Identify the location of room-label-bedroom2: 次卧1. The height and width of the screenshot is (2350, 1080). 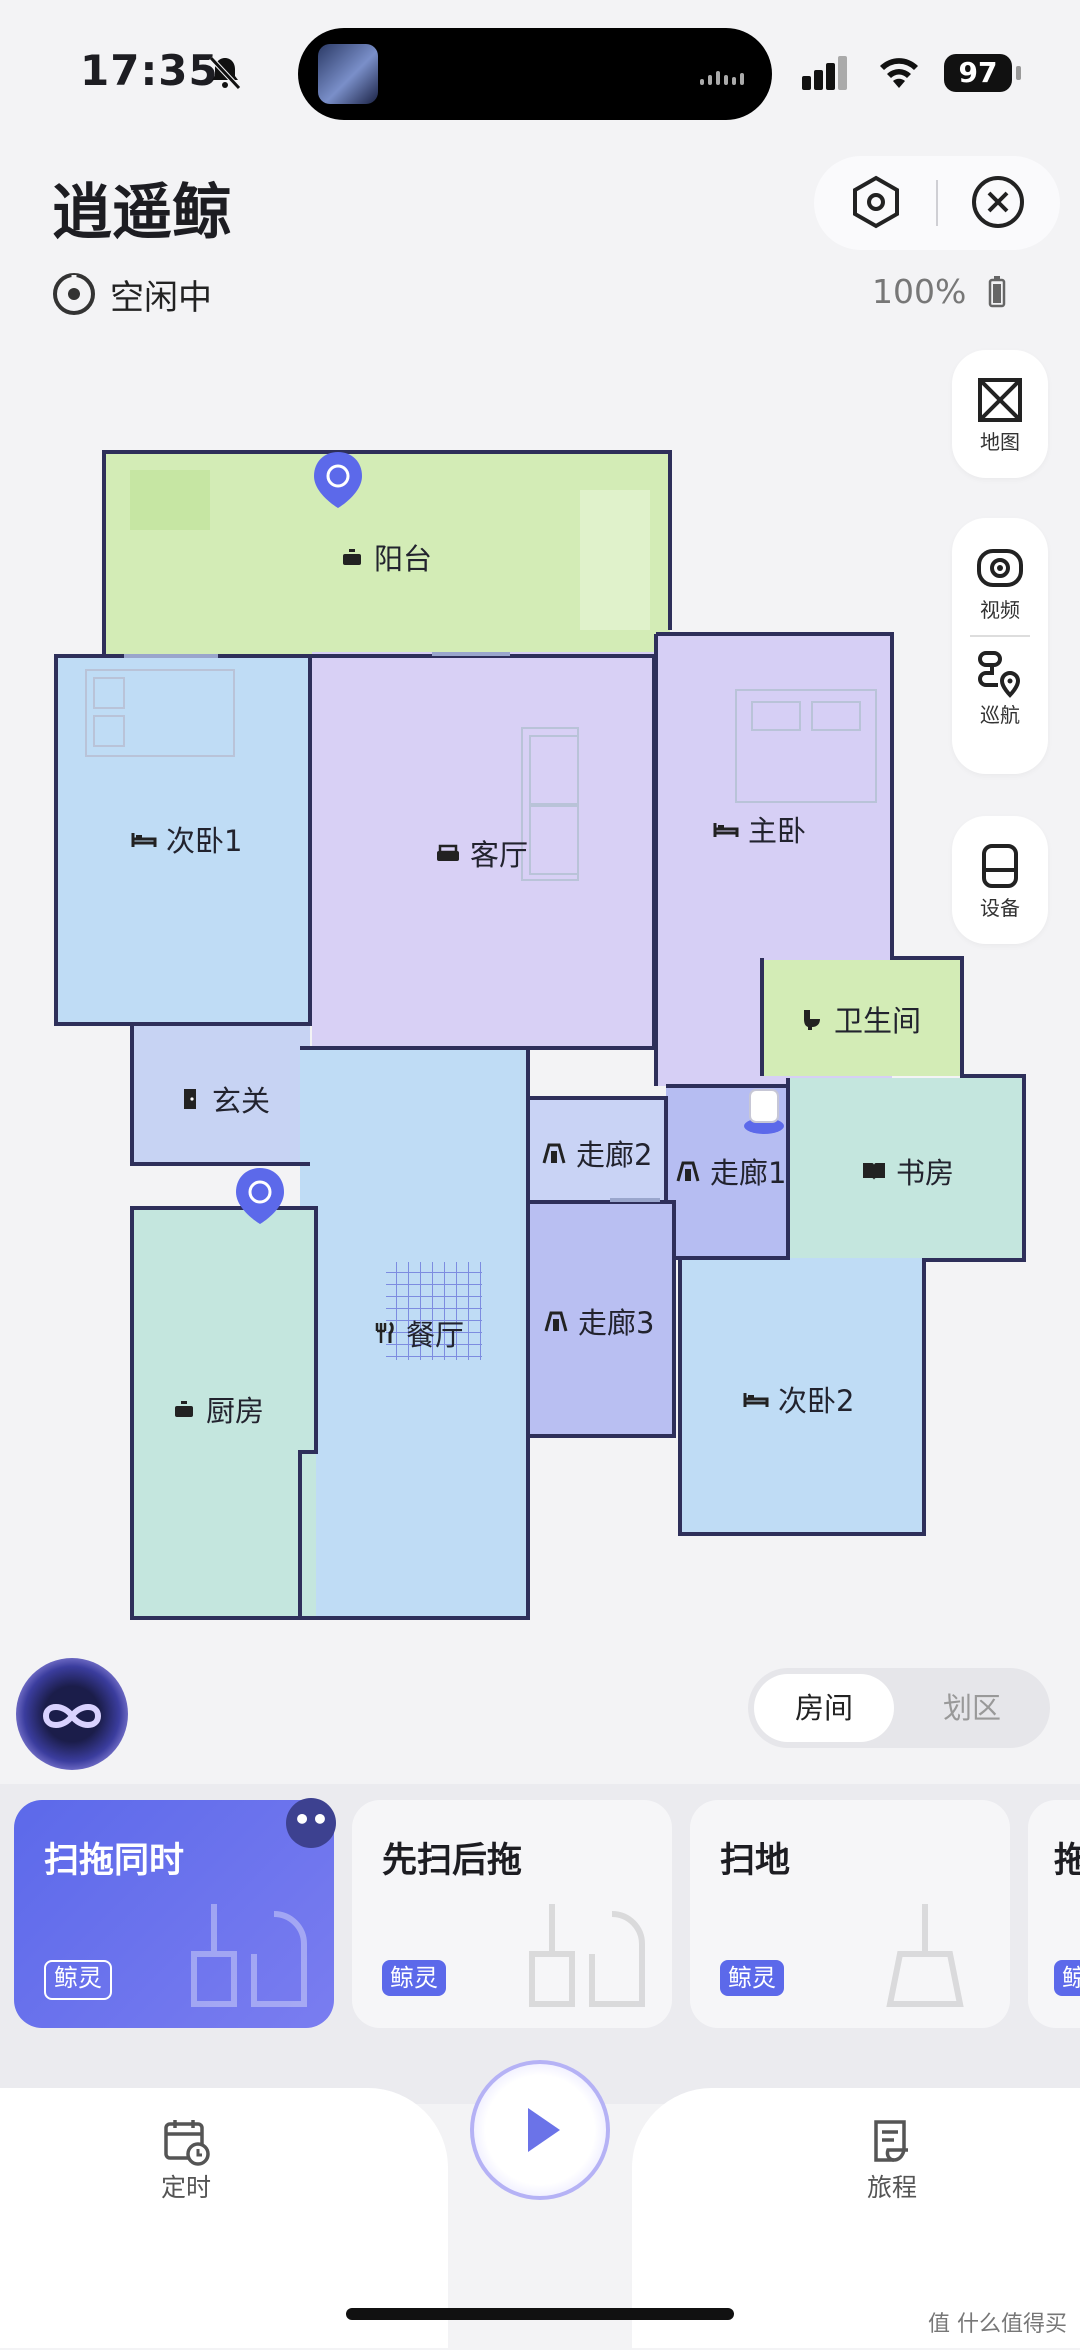
(186, 839).